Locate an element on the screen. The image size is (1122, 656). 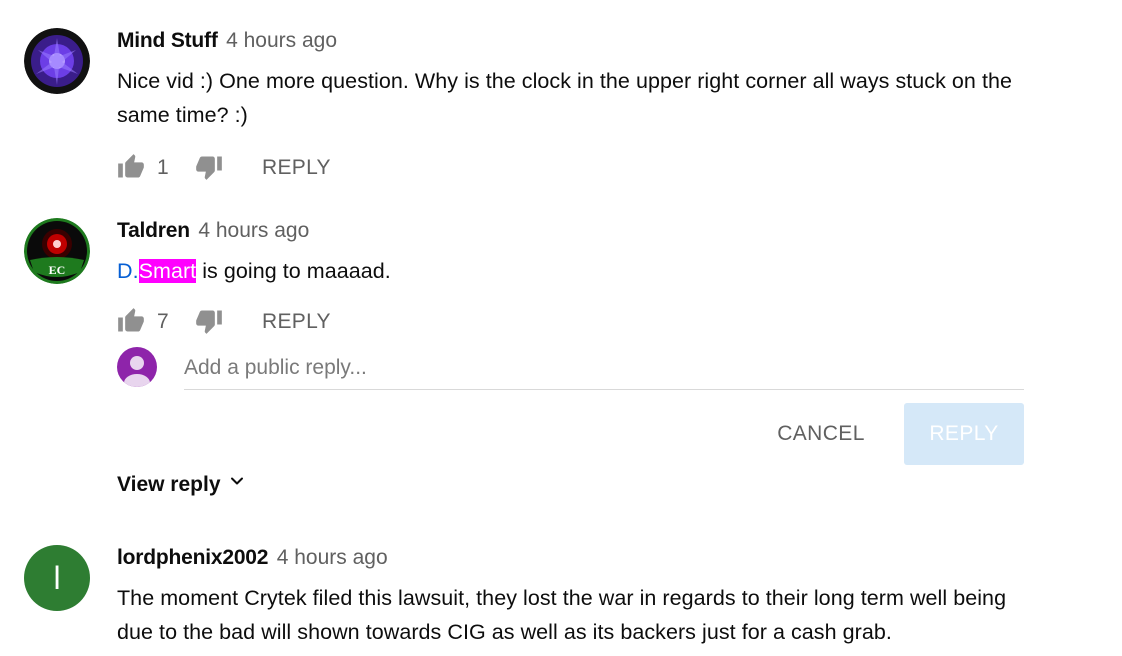
comment-text: D.Smart is going to maaaad. is located at coordinates (572, 271).